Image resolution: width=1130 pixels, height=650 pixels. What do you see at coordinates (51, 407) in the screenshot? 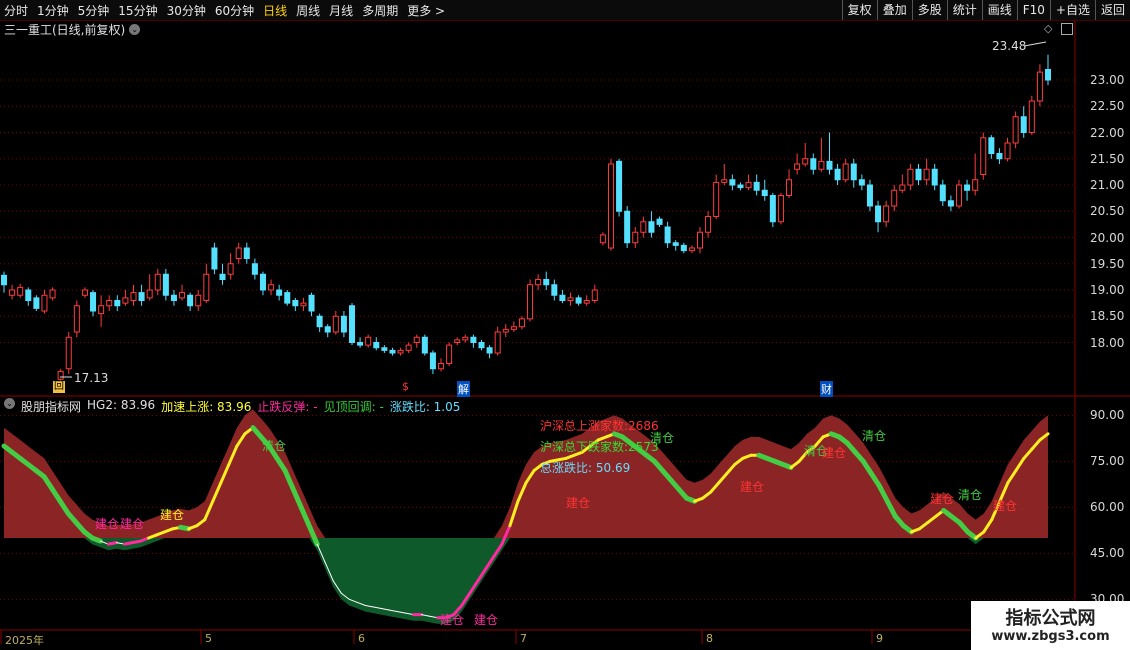
I see `indicator-name: 股朋指标网` at bounding box center [51, 407].